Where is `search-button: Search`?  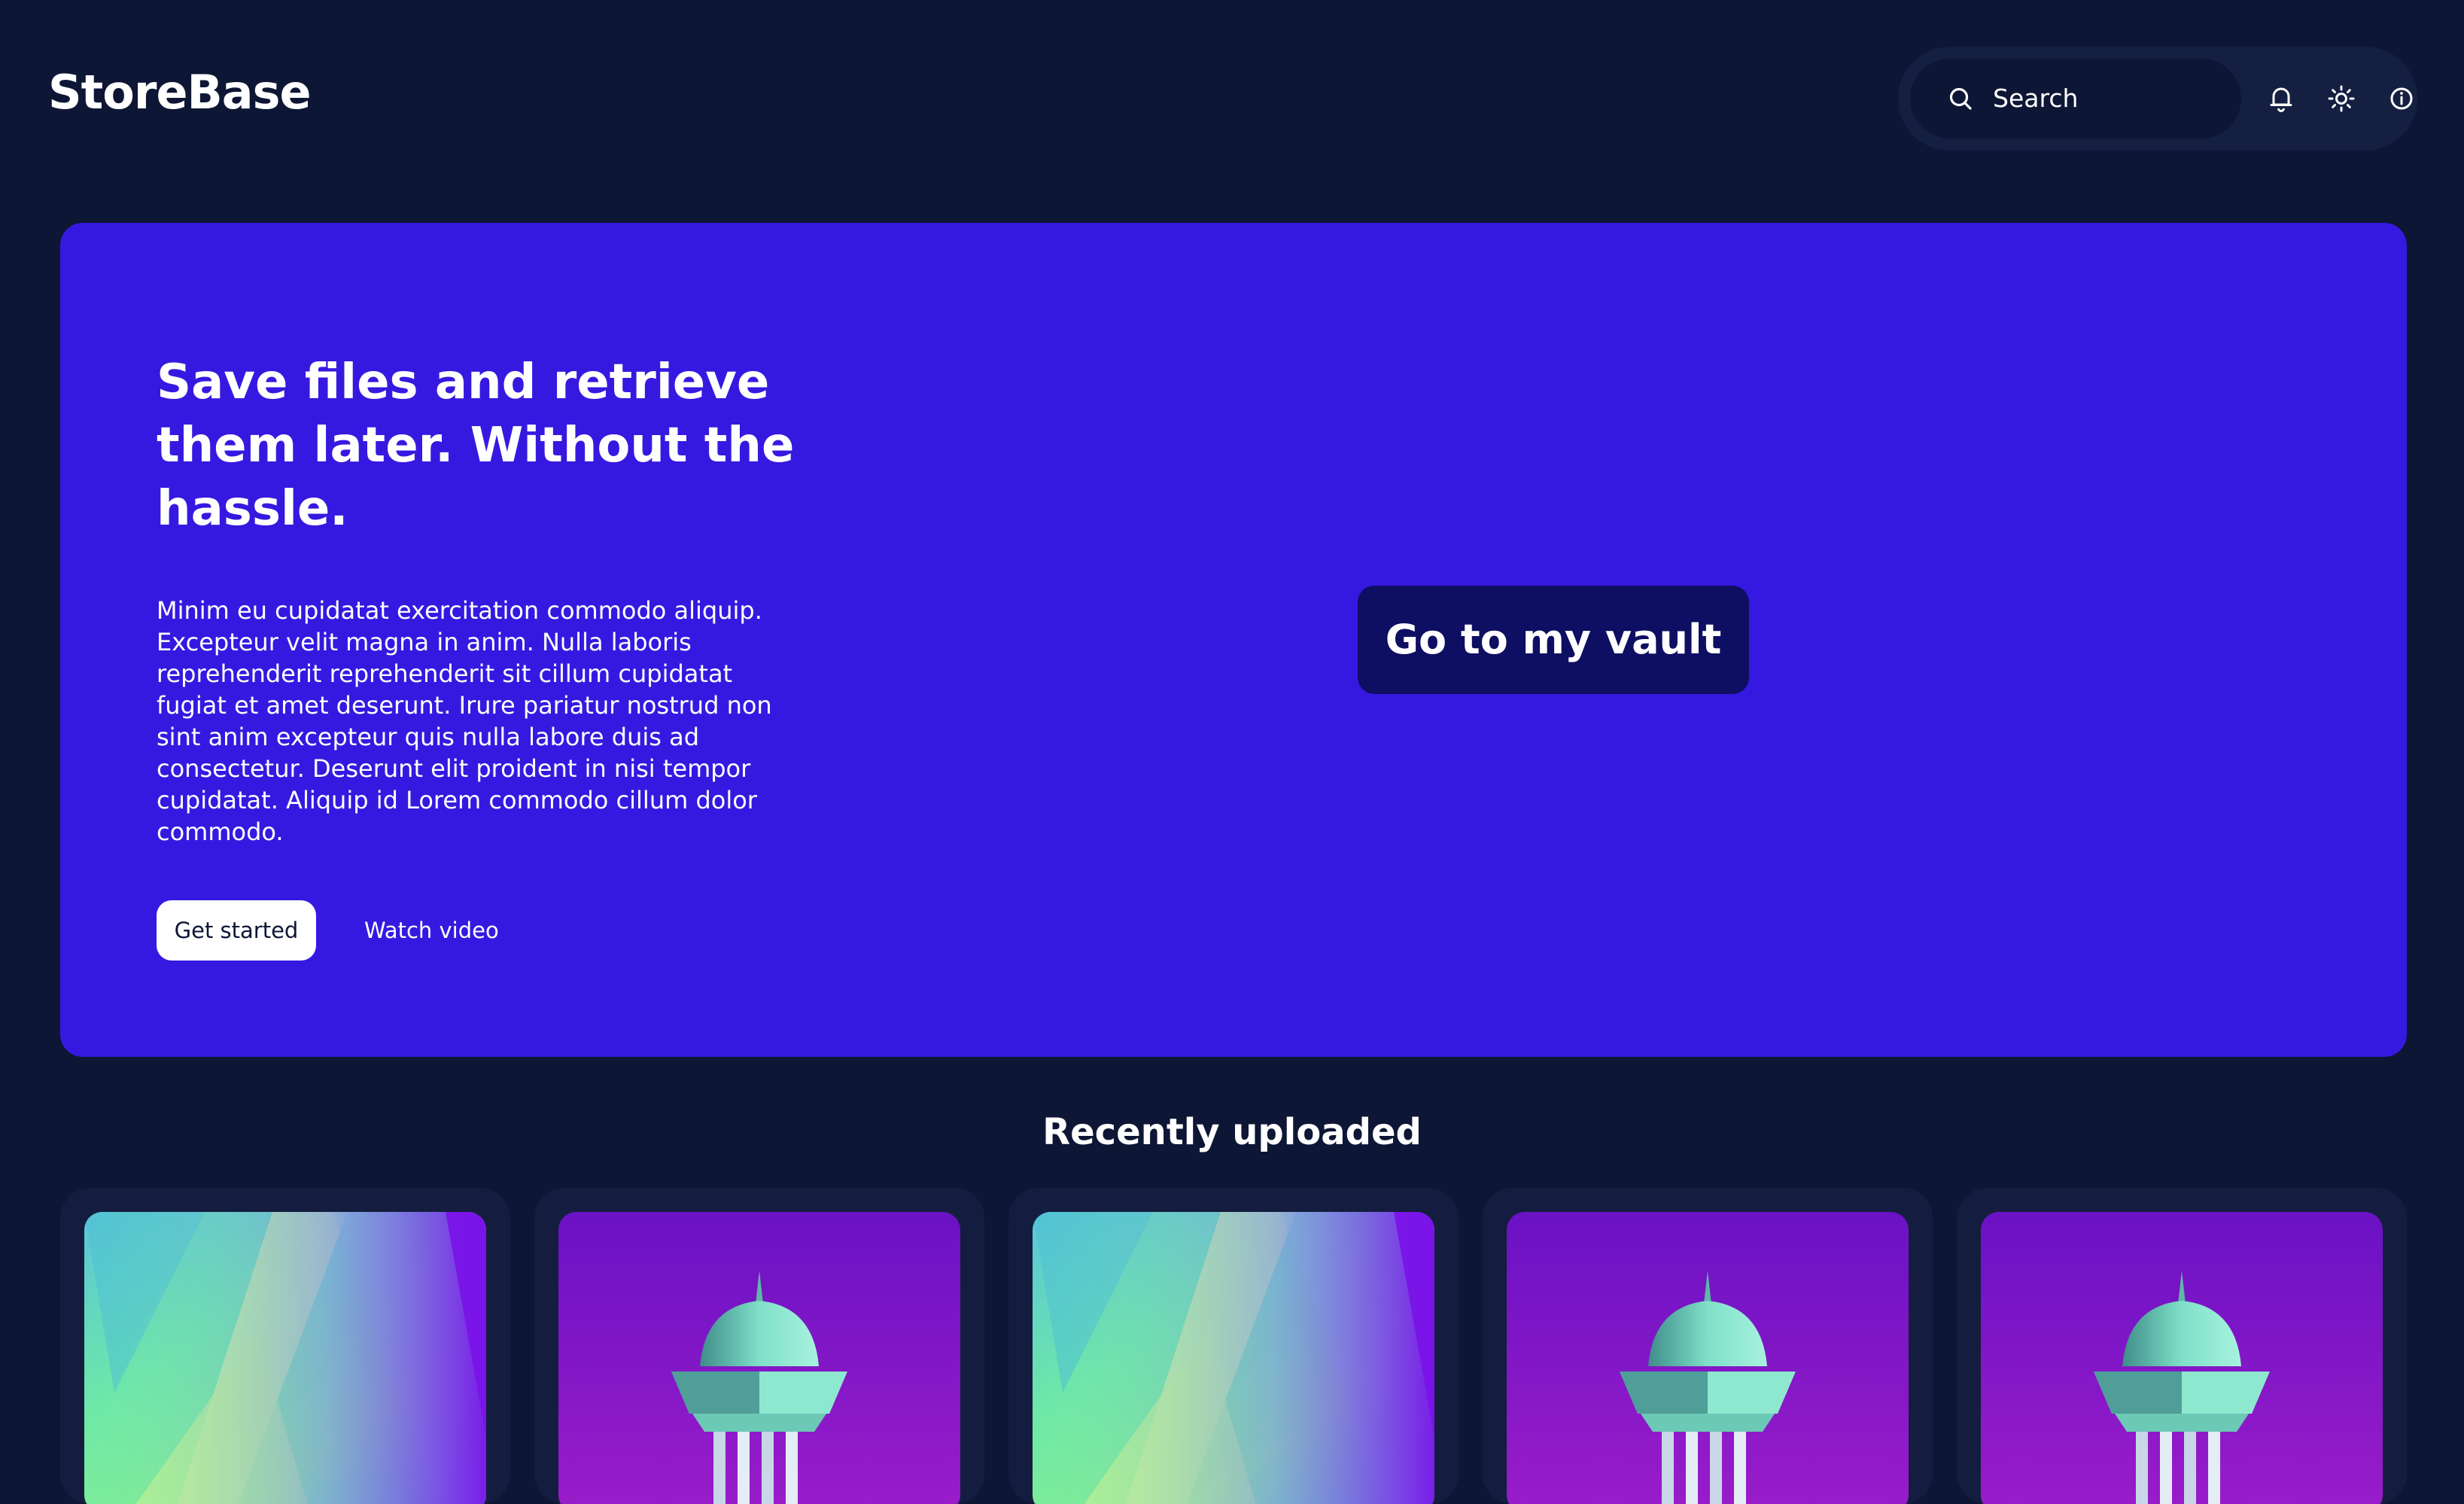 search-button: Search is located at coordinates (2075, 99).